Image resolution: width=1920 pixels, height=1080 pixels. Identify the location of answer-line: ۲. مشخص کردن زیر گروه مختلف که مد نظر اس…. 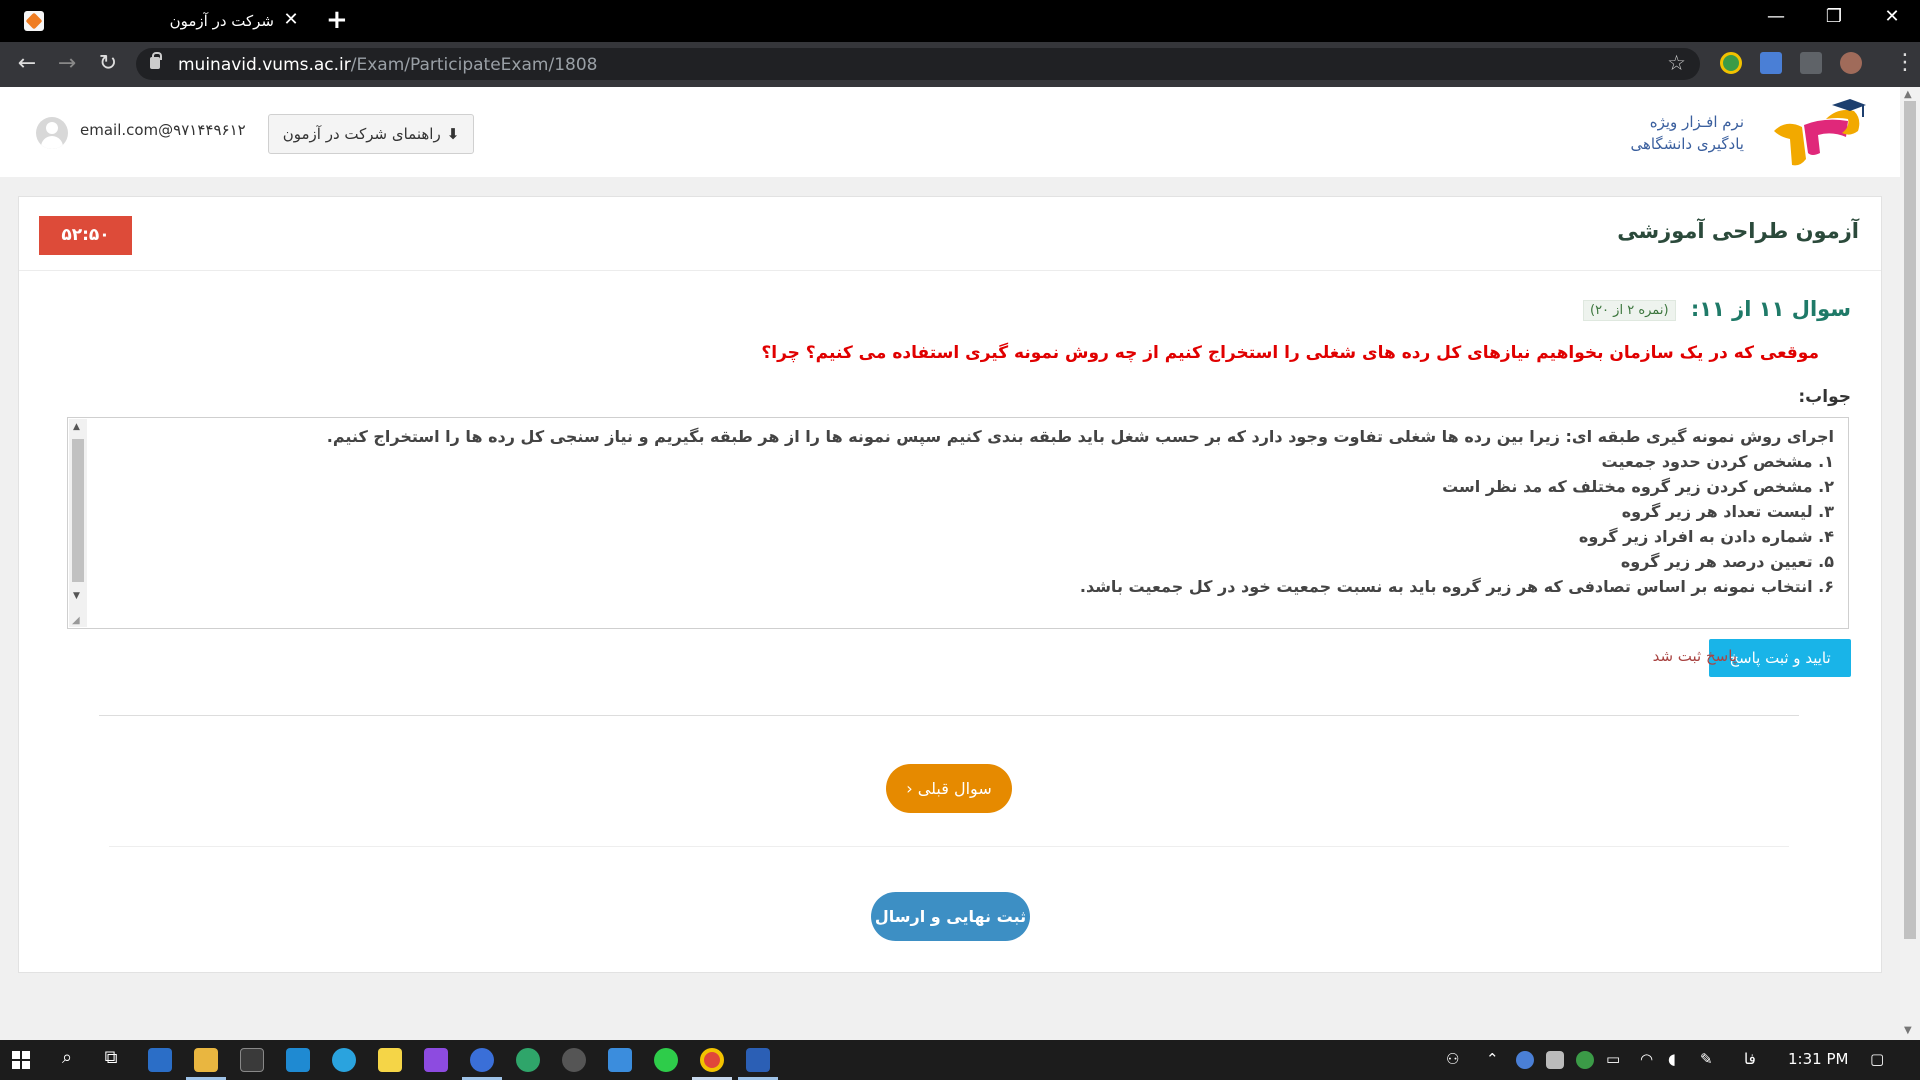
(1638, 486).